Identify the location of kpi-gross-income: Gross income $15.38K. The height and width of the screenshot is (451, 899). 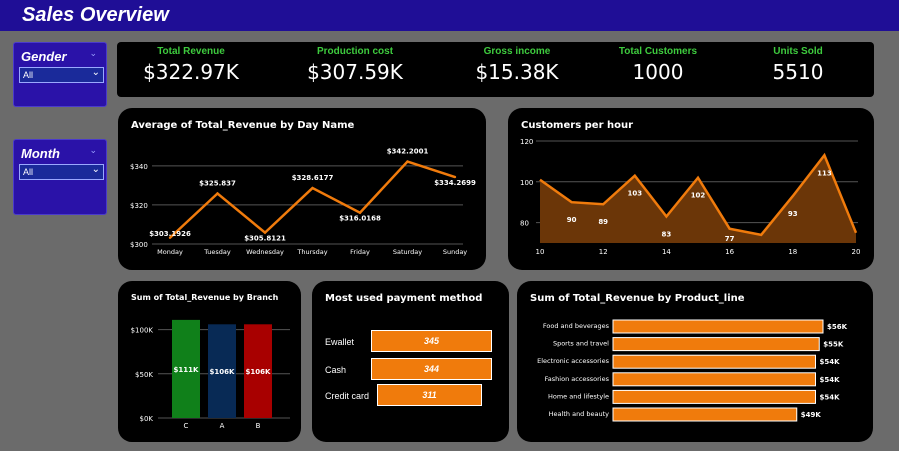
(517, 65).